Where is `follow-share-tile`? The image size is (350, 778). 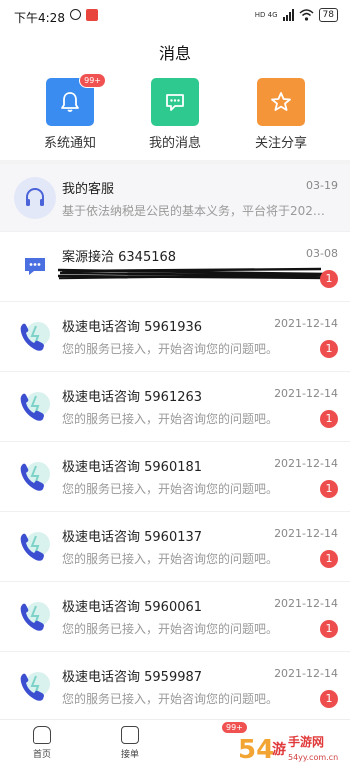
follow-share-tile is located at coordinates (281, 102).